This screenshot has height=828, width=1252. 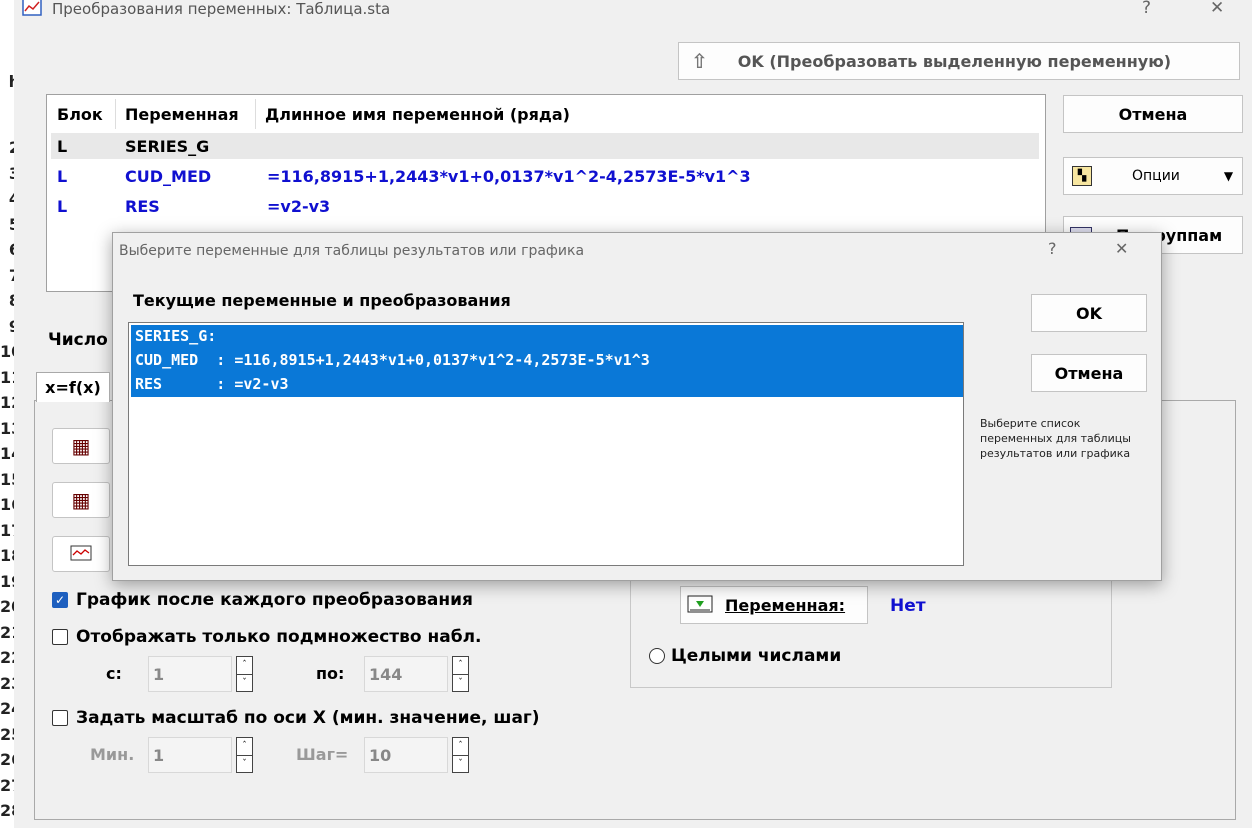 What do you see at coordinates (60, 718) in the screenshot?
I see `scale-checkbox` at bounding box center [60, 718].